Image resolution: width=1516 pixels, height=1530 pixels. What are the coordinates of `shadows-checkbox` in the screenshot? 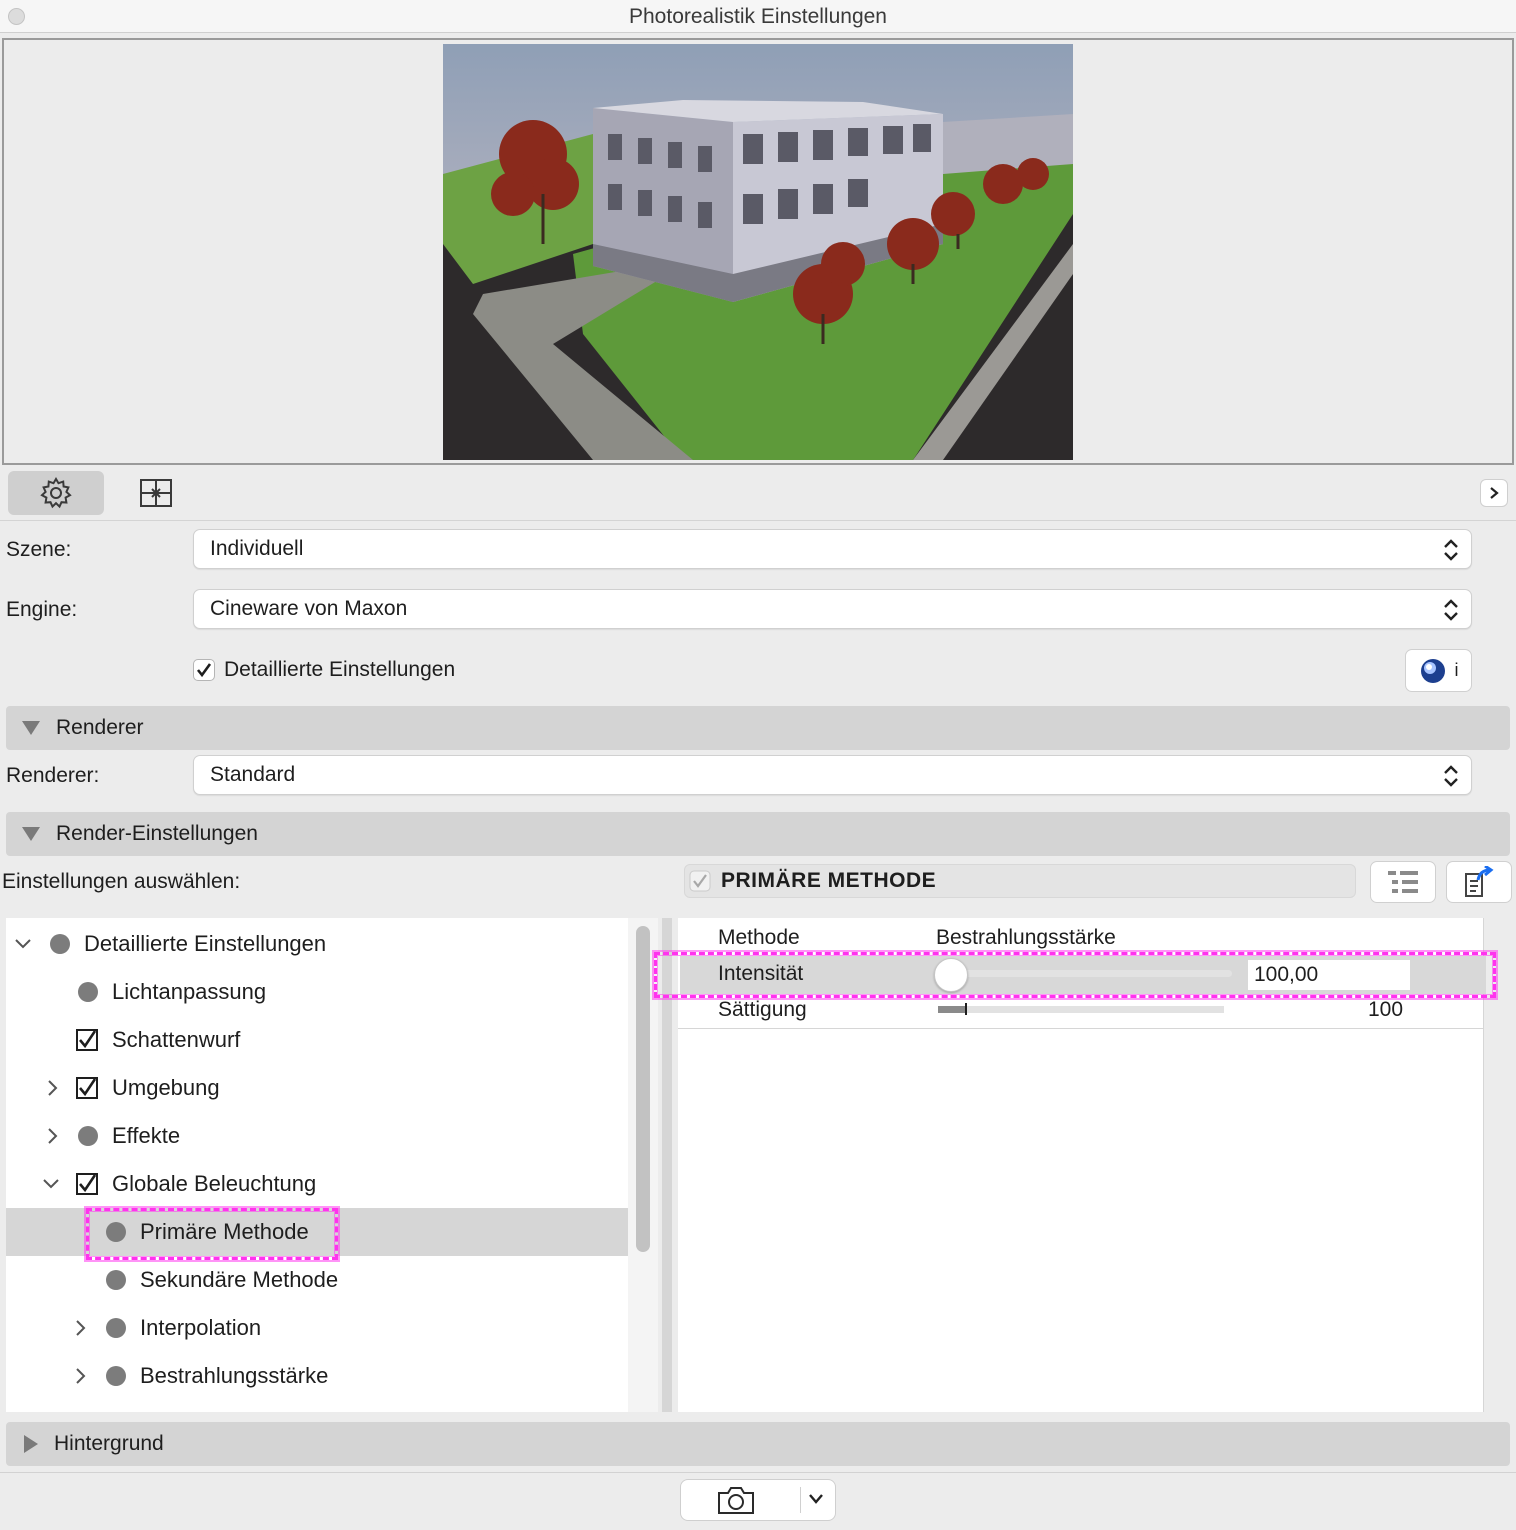 It's located at (87, 1040).